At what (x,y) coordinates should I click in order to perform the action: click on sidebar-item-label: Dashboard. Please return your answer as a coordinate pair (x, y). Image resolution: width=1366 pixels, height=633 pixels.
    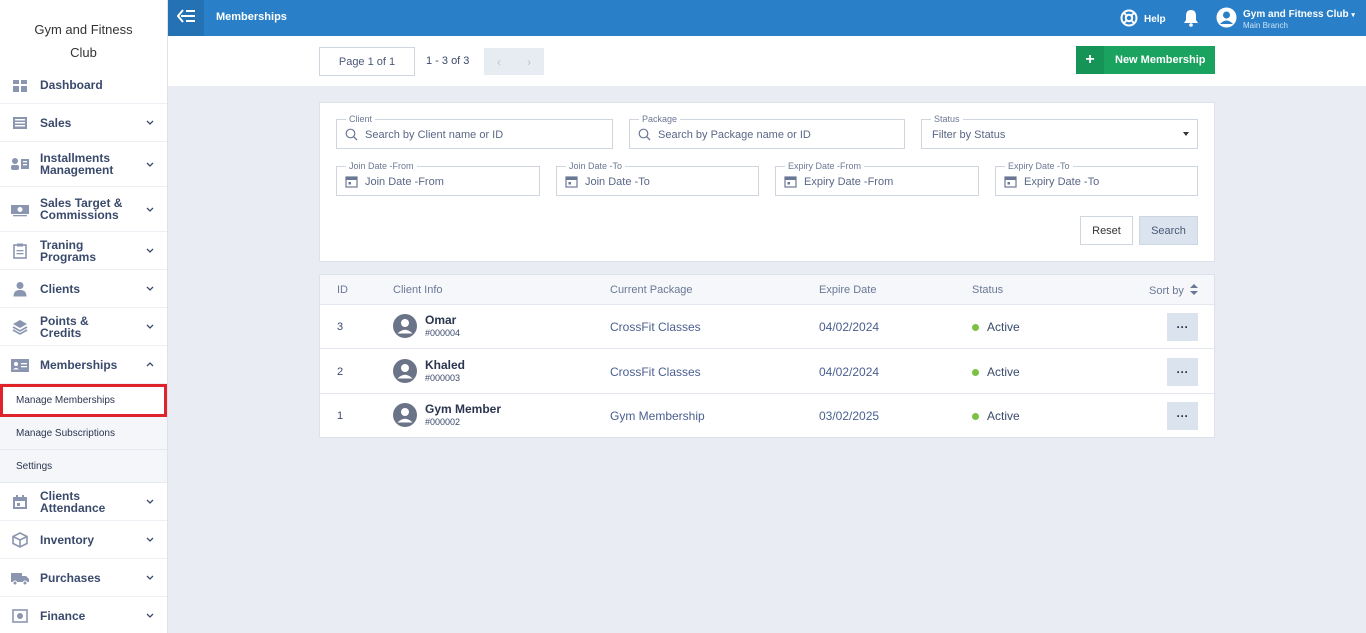
    Looking at the image, I should click on (71, 84).